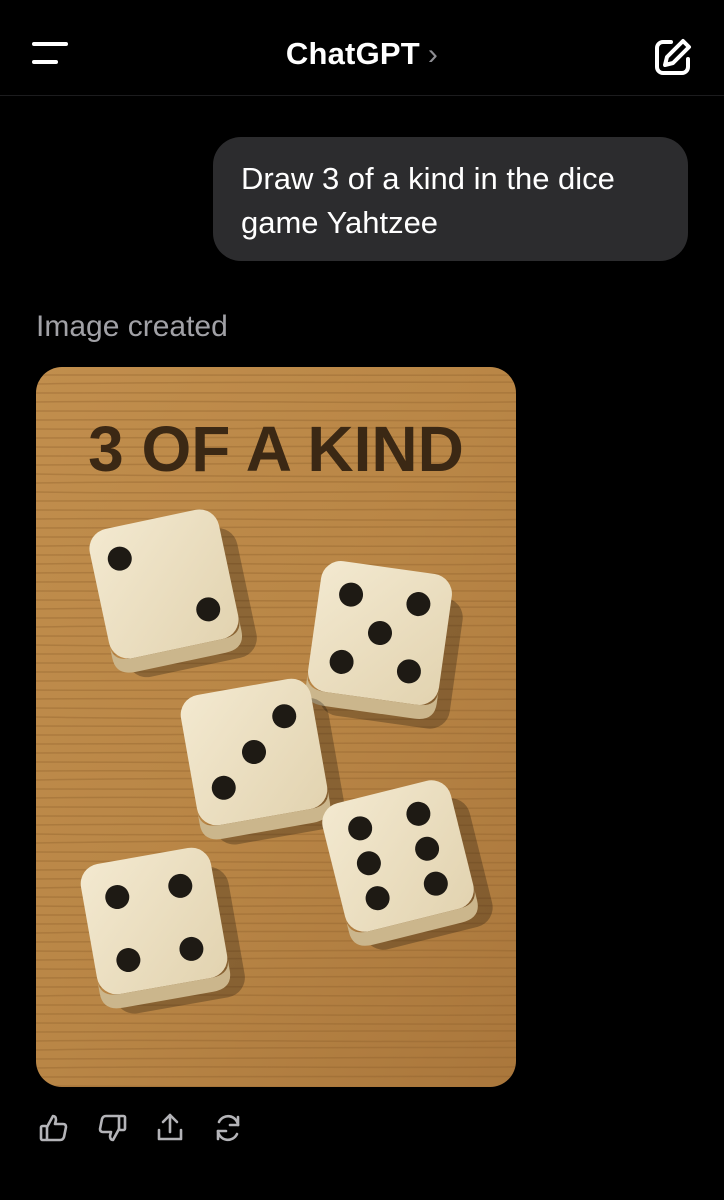 The image size is (724, 1200). Describe the element at coordinates (132, 326) in the screenshot. I see `image-created-label: Image created` at that location.